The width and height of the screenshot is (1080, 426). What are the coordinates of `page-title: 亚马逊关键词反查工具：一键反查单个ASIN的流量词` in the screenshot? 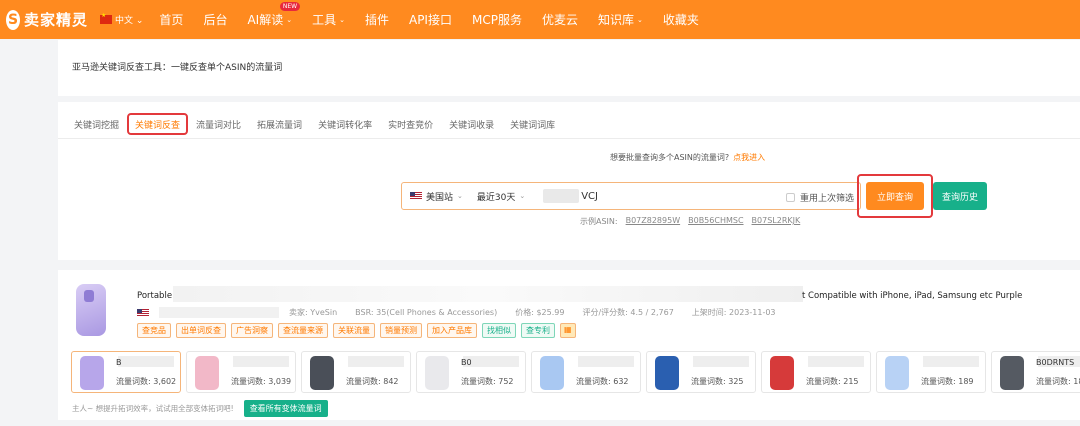 It's located at (177, 68).